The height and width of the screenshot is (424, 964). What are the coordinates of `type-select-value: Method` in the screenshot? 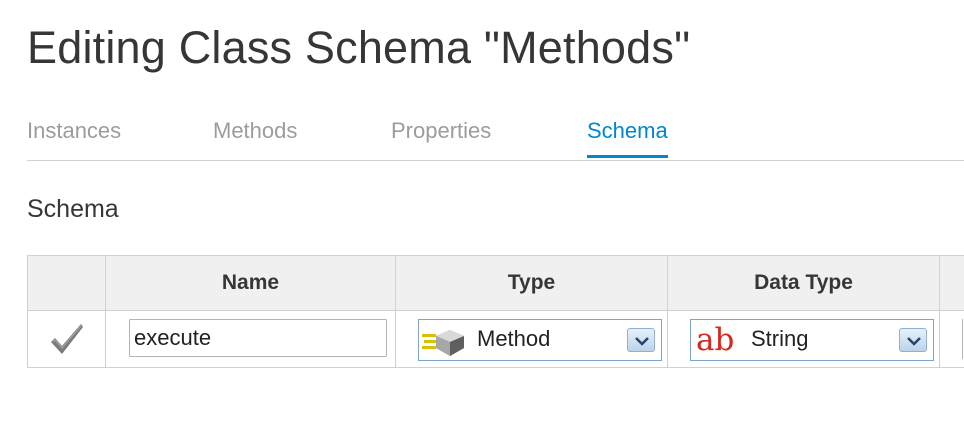 It's located at (514, 338).